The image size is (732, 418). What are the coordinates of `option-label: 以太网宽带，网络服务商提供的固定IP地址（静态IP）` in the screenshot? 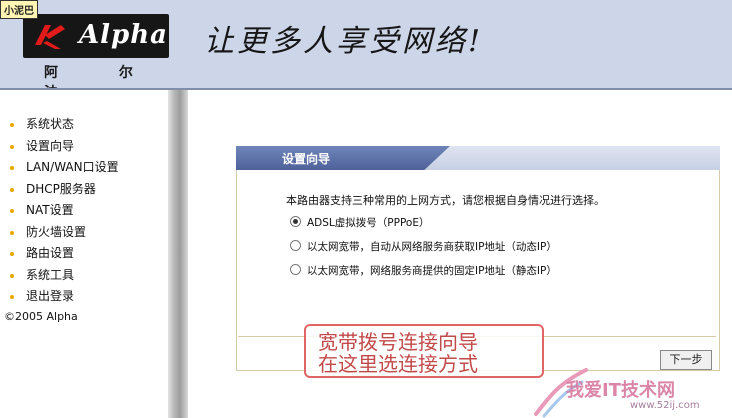 It's located at (432, 271).